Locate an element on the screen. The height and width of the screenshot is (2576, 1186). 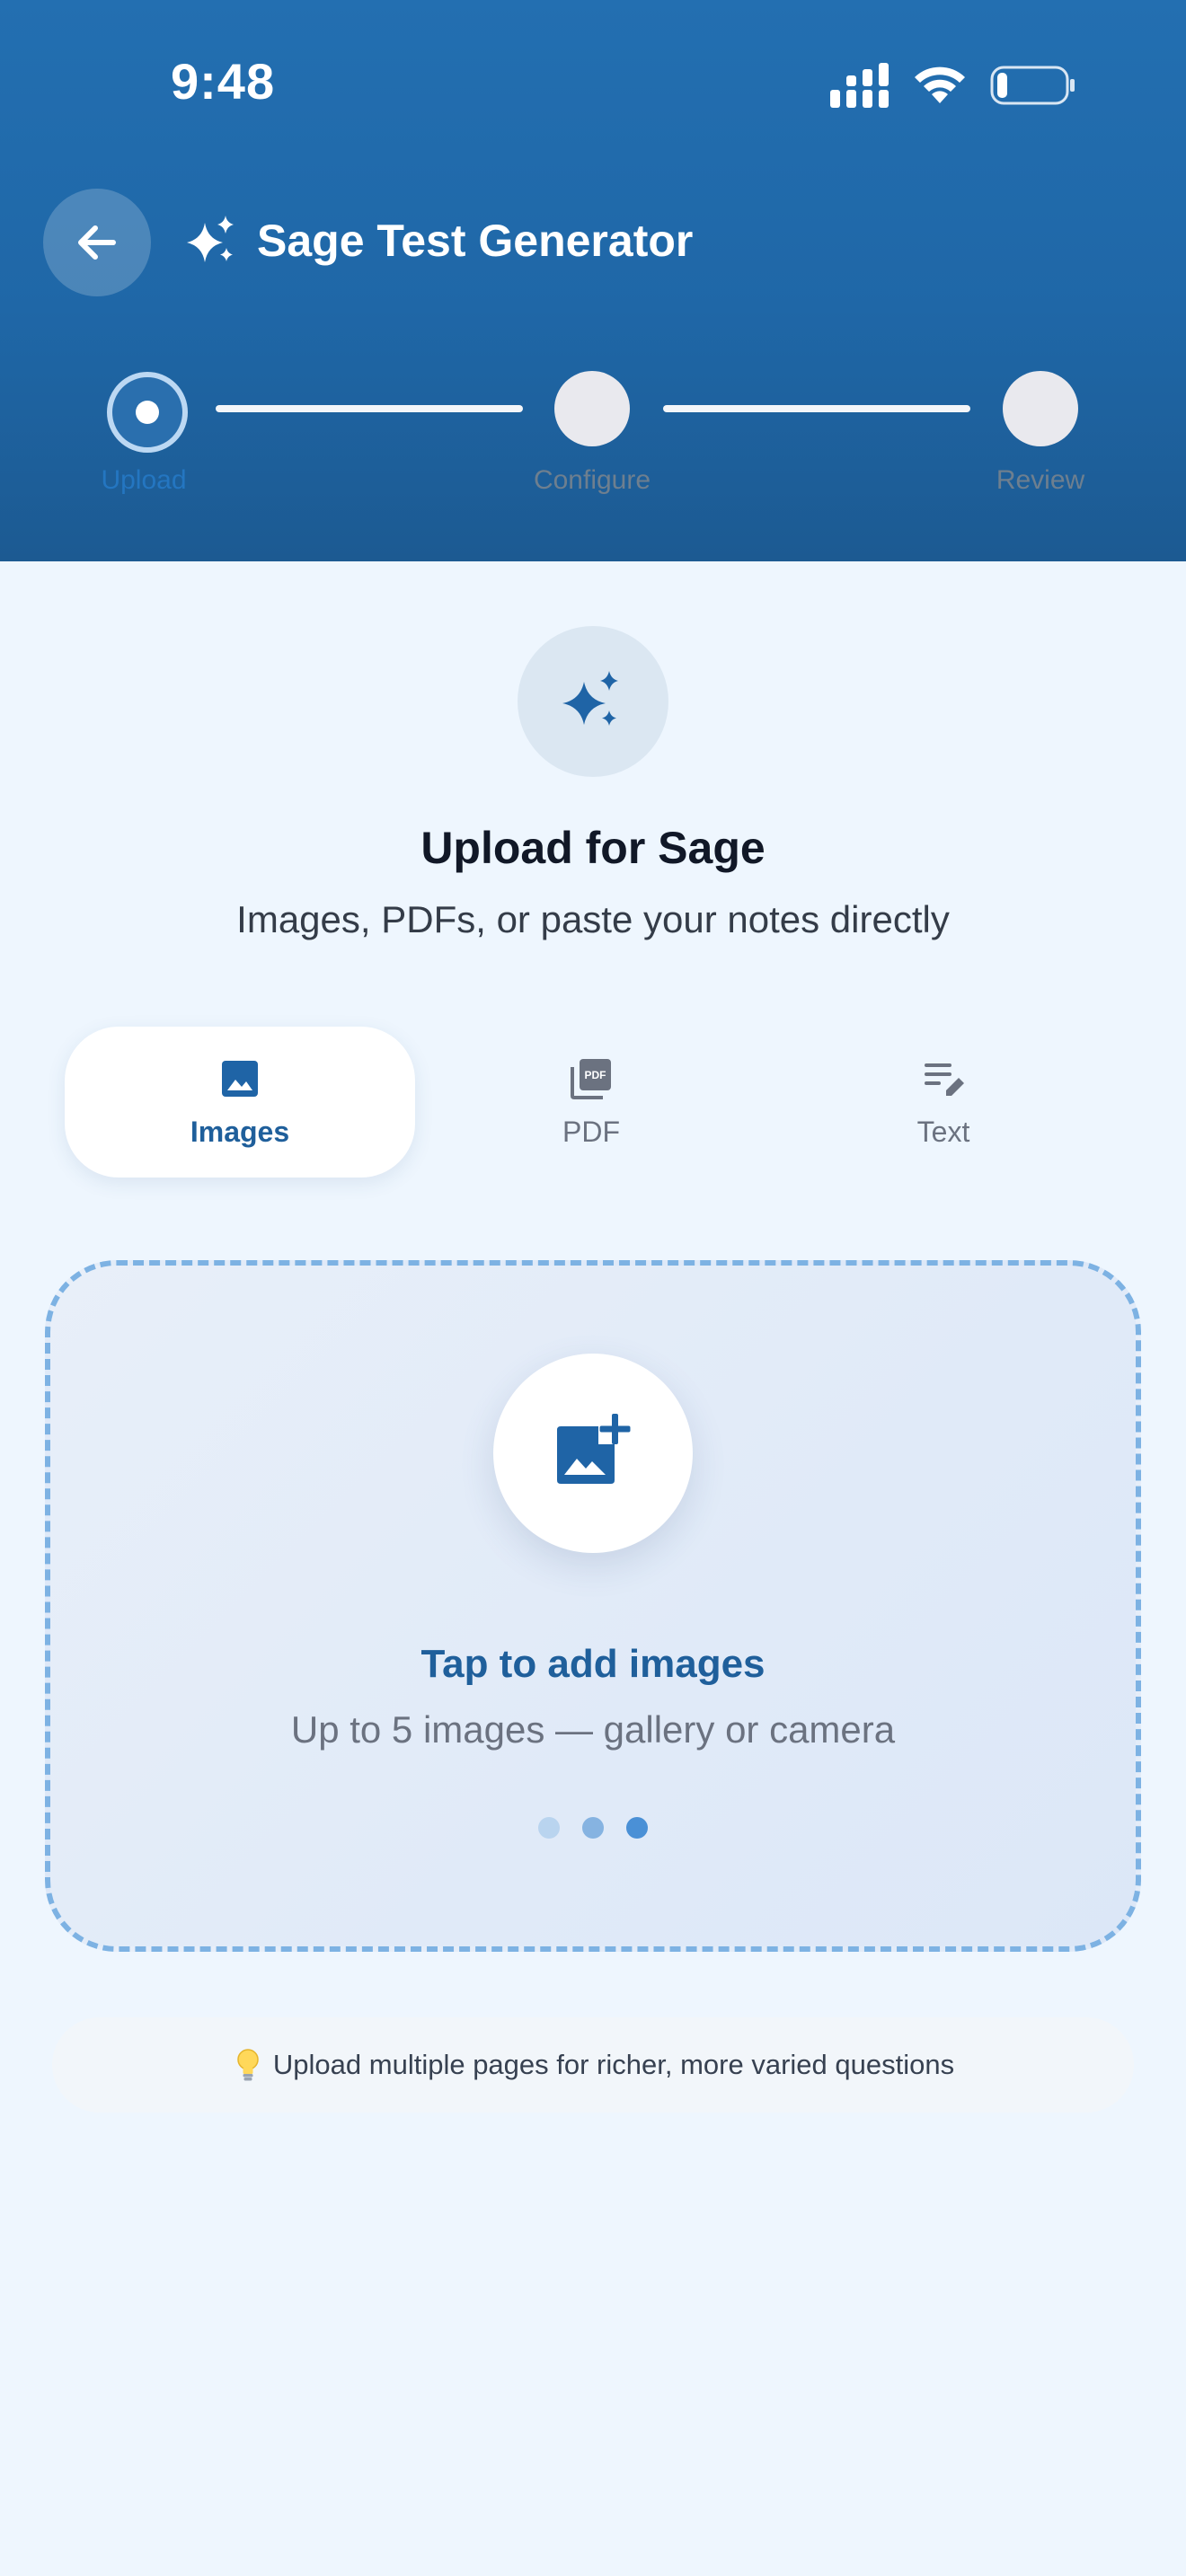
status-icons is located at coordinates (953, 85).